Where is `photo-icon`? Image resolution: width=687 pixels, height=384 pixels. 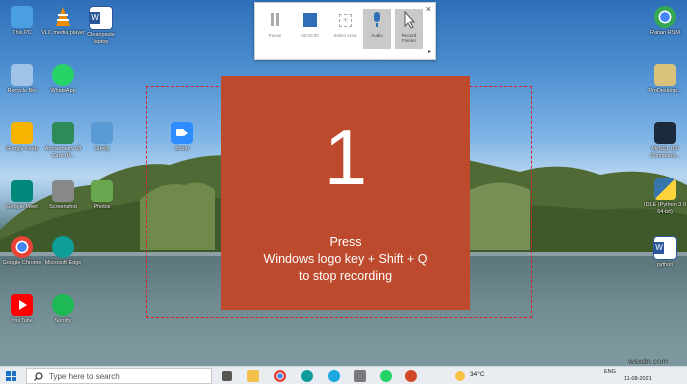
photo-icon is located at coordinates (102, 191).